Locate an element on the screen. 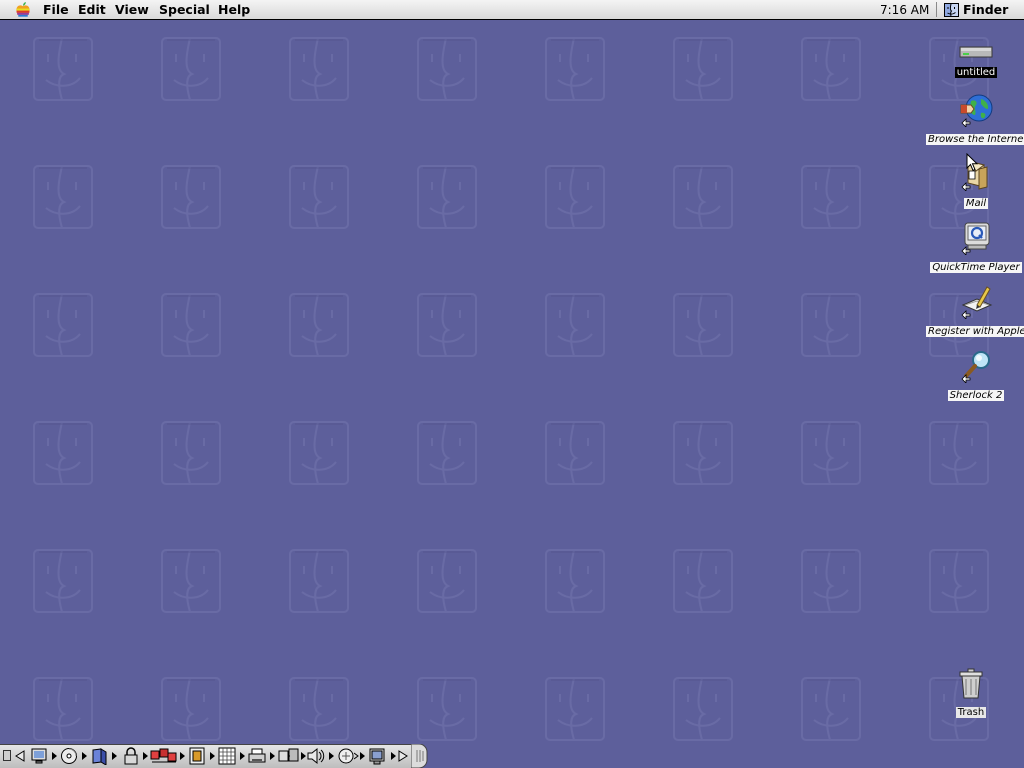  printer-module is located at coordinates (258, 756).